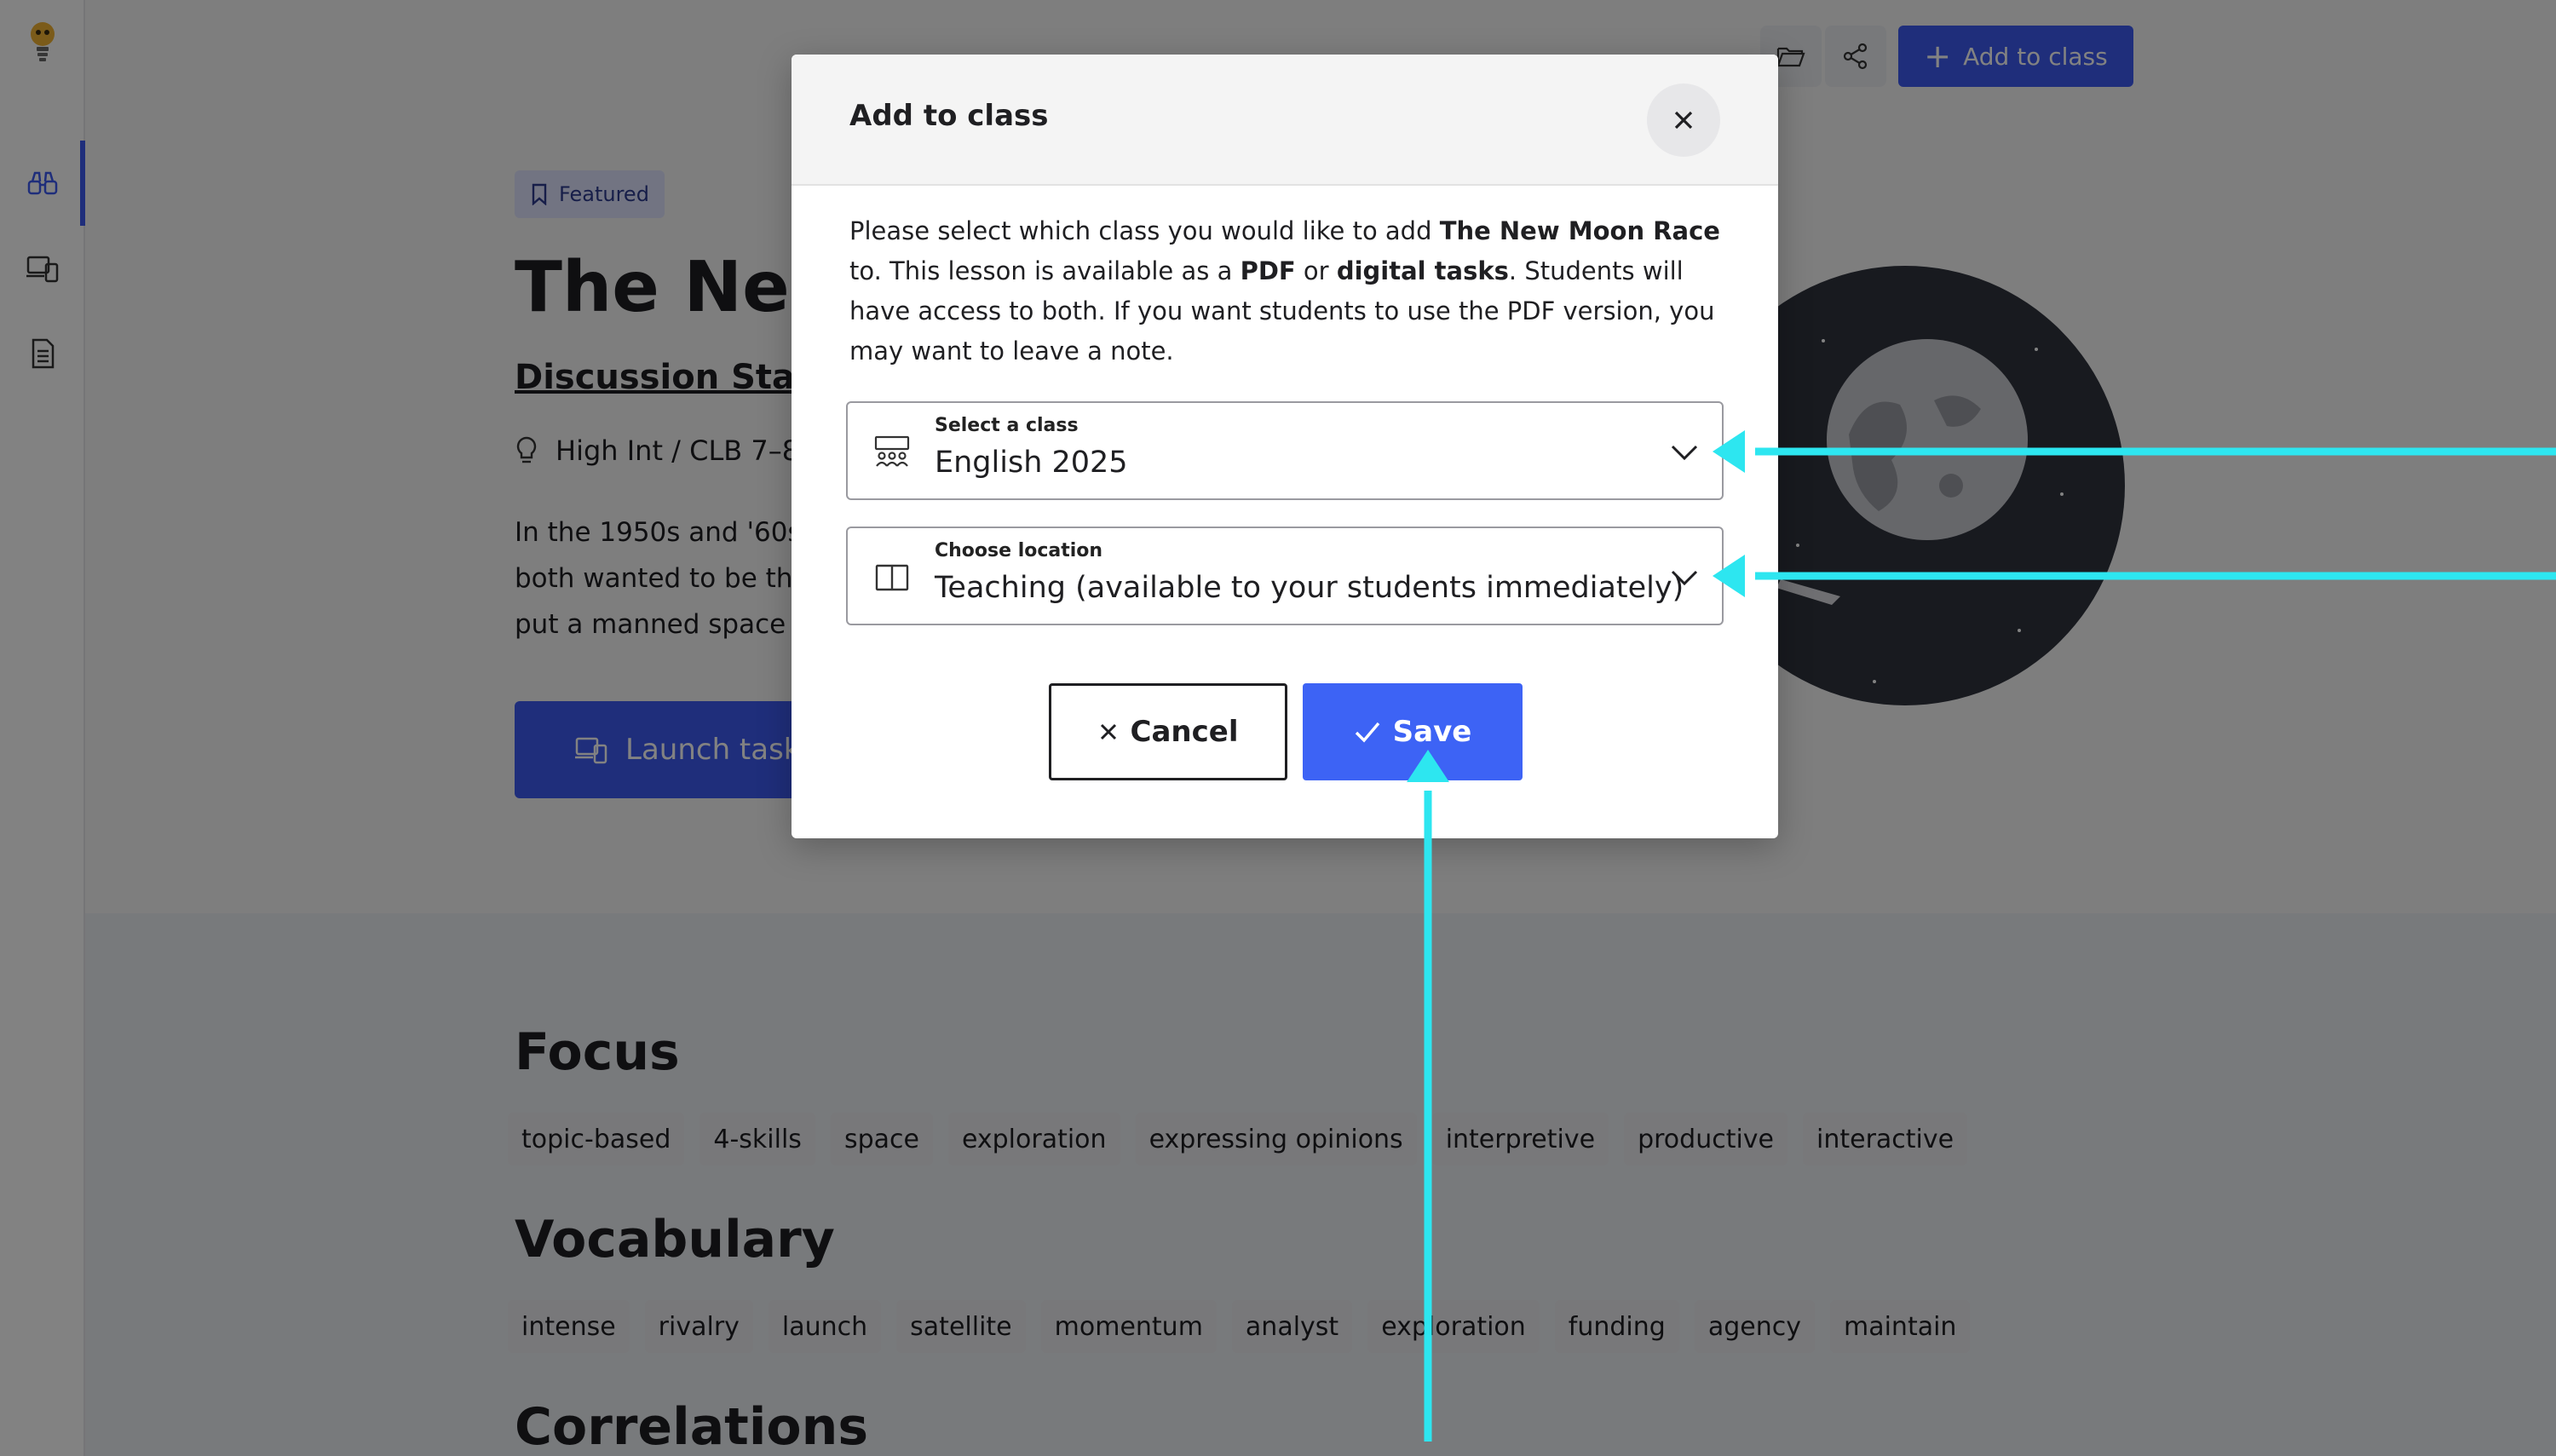 The width and height of the screenshot is (2556, 1456). What do you see at coordinates (1268, 270) in the screenshot?
I see `format-pdf: PDF` at bounding box center [1268, 270].